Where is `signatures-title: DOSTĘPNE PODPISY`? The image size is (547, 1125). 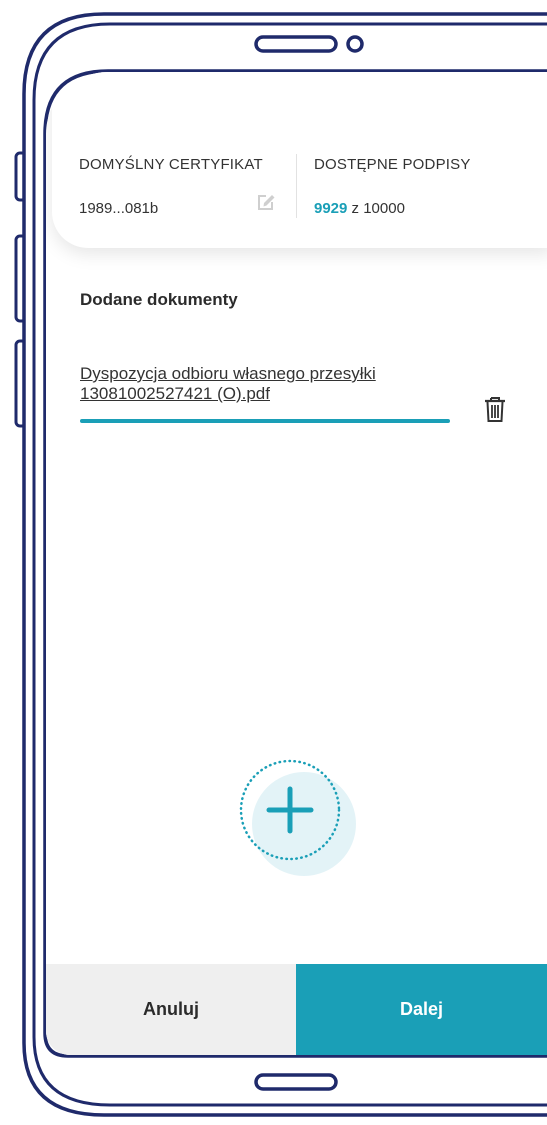 signatures-title: DOSTĘPNE PODPISY is located at coordinates (392, 164).